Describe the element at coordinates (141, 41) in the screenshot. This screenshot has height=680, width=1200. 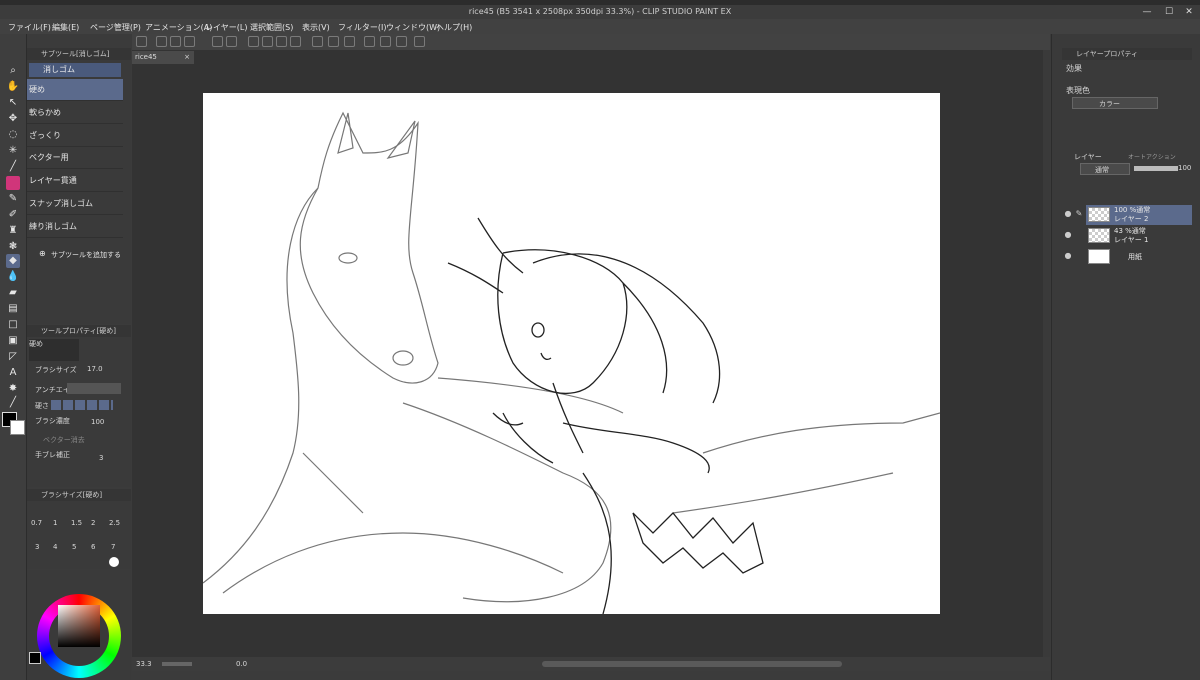
I see `clip-studio-icon` at that location.